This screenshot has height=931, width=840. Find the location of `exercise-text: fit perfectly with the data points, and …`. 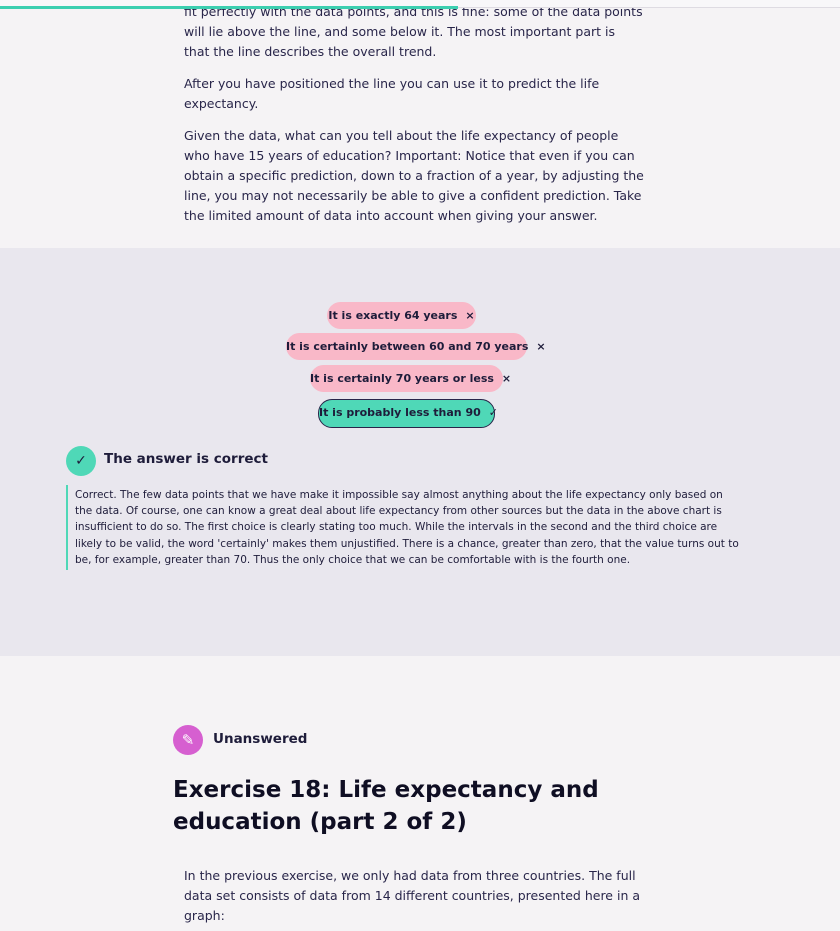

exercise-text: fit perfectly with the data points, and … is located at coordinates (414, 119).